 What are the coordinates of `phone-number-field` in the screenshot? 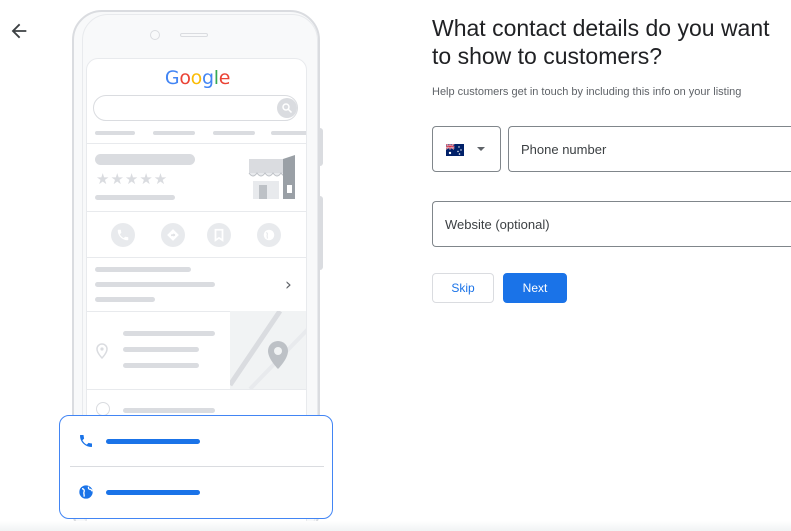 It's located at (649, 149).